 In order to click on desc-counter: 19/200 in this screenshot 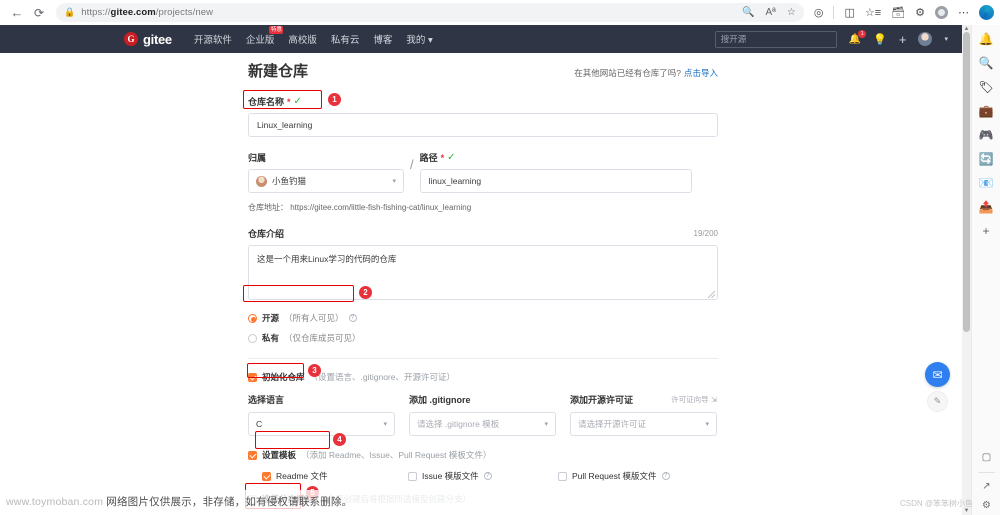, I will do `click(705, 233)`.